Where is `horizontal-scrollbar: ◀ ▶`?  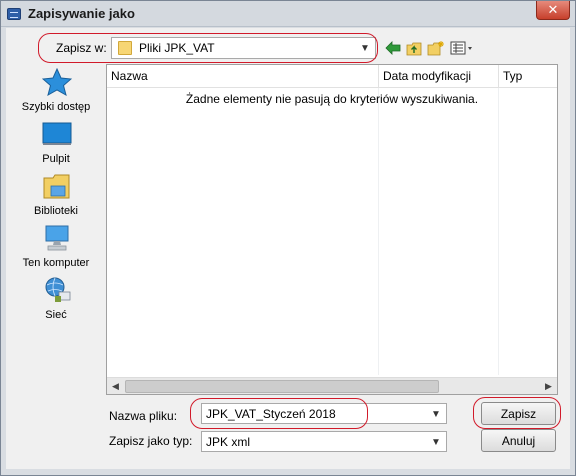 horizontal-scrollbar: ◀ ▶ is located at coordinates (332, 385).